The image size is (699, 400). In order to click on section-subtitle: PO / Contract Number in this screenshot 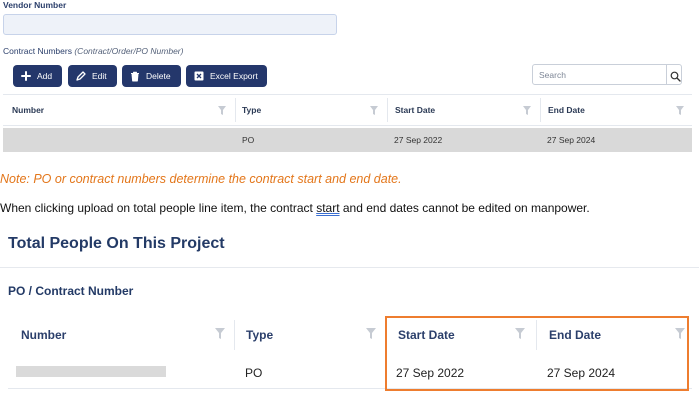, I will do `click(71, 291)`.